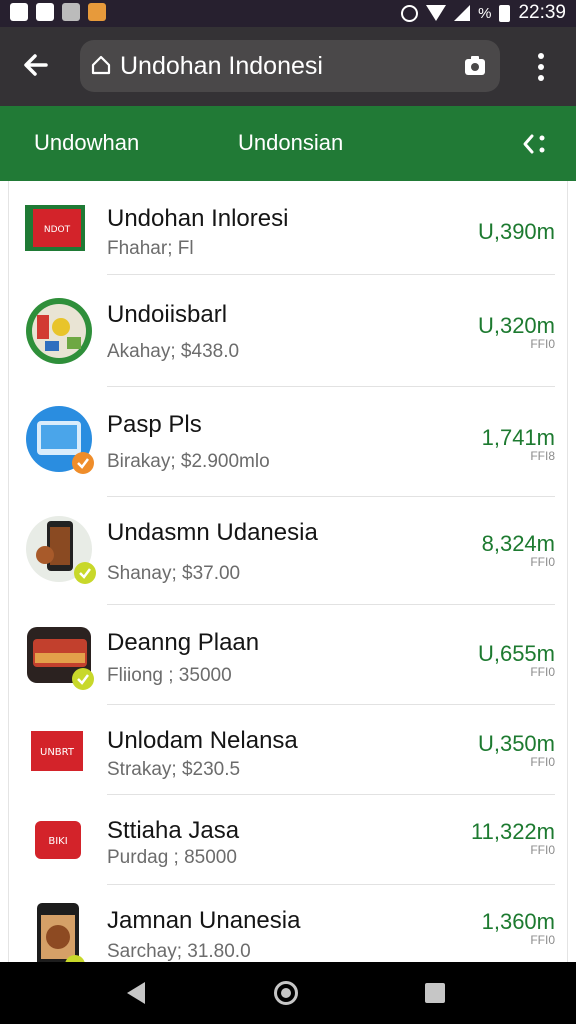  Describe the element at coordinates (173, 351) in the screenshot. I see `item-subtitle: Akahay; $438.0` at that location.